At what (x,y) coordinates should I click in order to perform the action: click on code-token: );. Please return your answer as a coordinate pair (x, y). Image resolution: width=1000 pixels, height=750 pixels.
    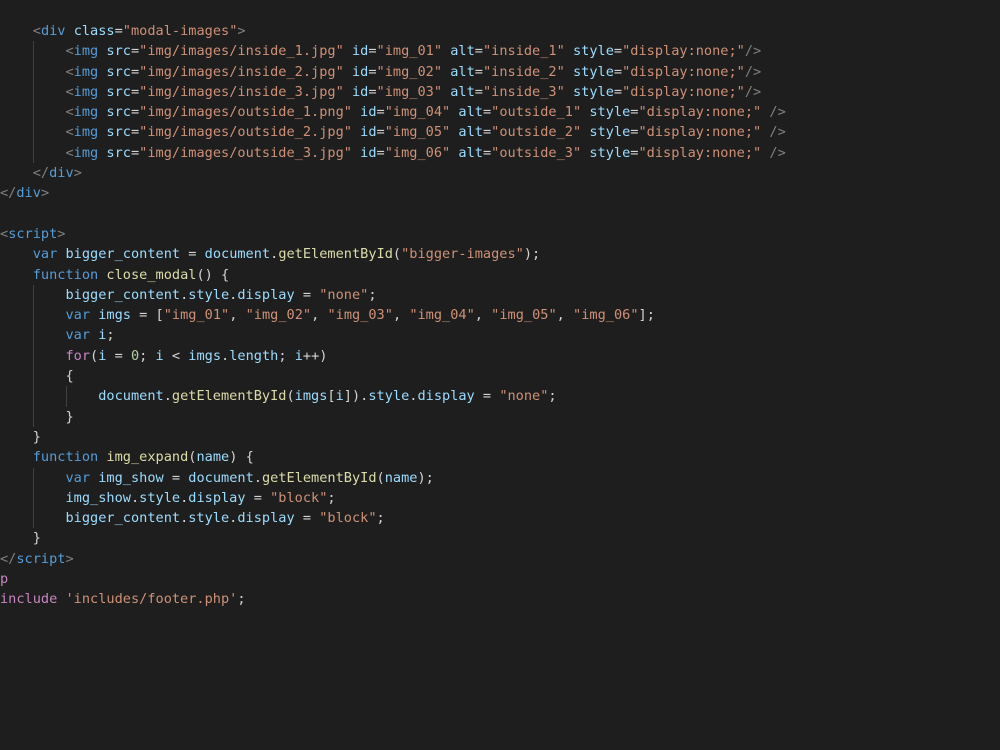
    Looking at the image, I should click on (425, 477).